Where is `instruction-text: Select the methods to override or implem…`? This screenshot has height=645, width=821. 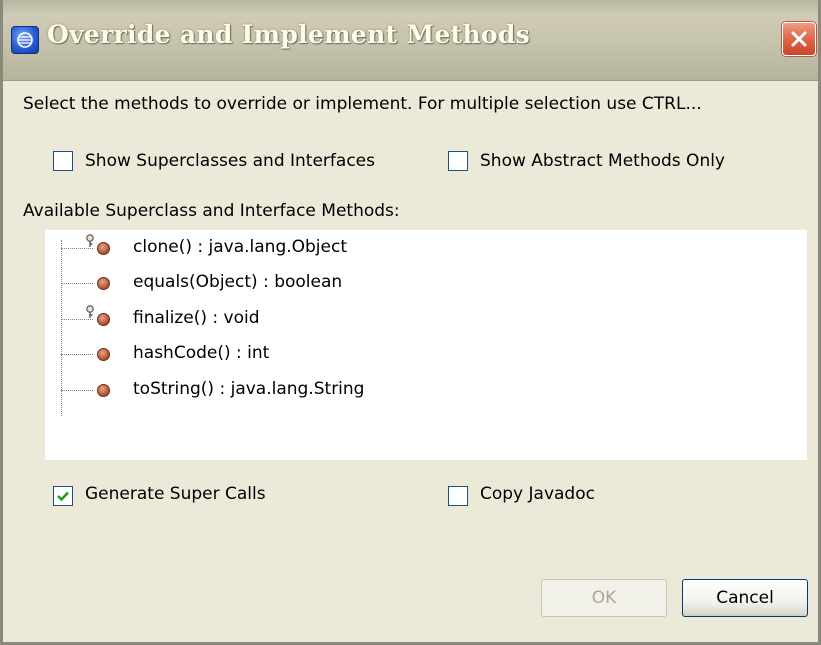
instruction-text: Select the methods to override or implem… is located at coordinates (362, 104).